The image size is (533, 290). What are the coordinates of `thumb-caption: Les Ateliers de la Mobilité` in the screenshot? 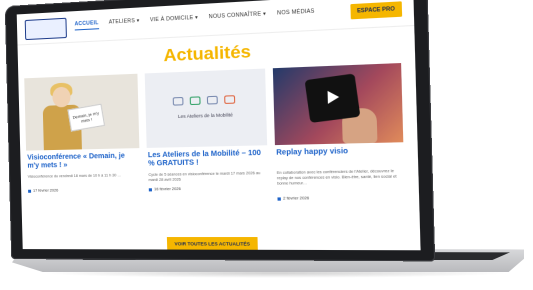 It's located at (205, 116).